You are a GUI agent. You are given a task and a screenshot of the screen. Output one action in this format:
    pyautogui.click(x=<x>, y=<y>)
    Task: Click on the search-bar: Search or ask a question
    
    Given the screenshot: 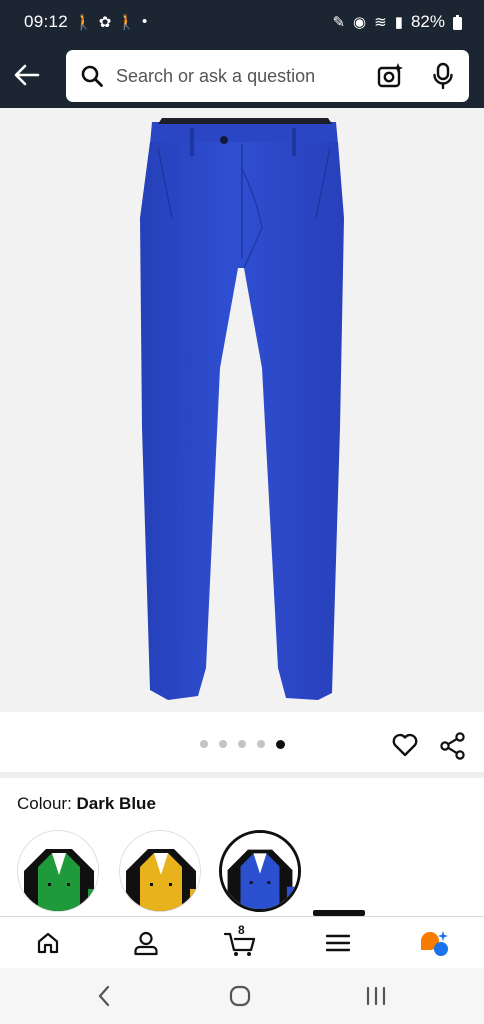 What is the action you would take?
    pyautogui.click(x=267, y=76)
    